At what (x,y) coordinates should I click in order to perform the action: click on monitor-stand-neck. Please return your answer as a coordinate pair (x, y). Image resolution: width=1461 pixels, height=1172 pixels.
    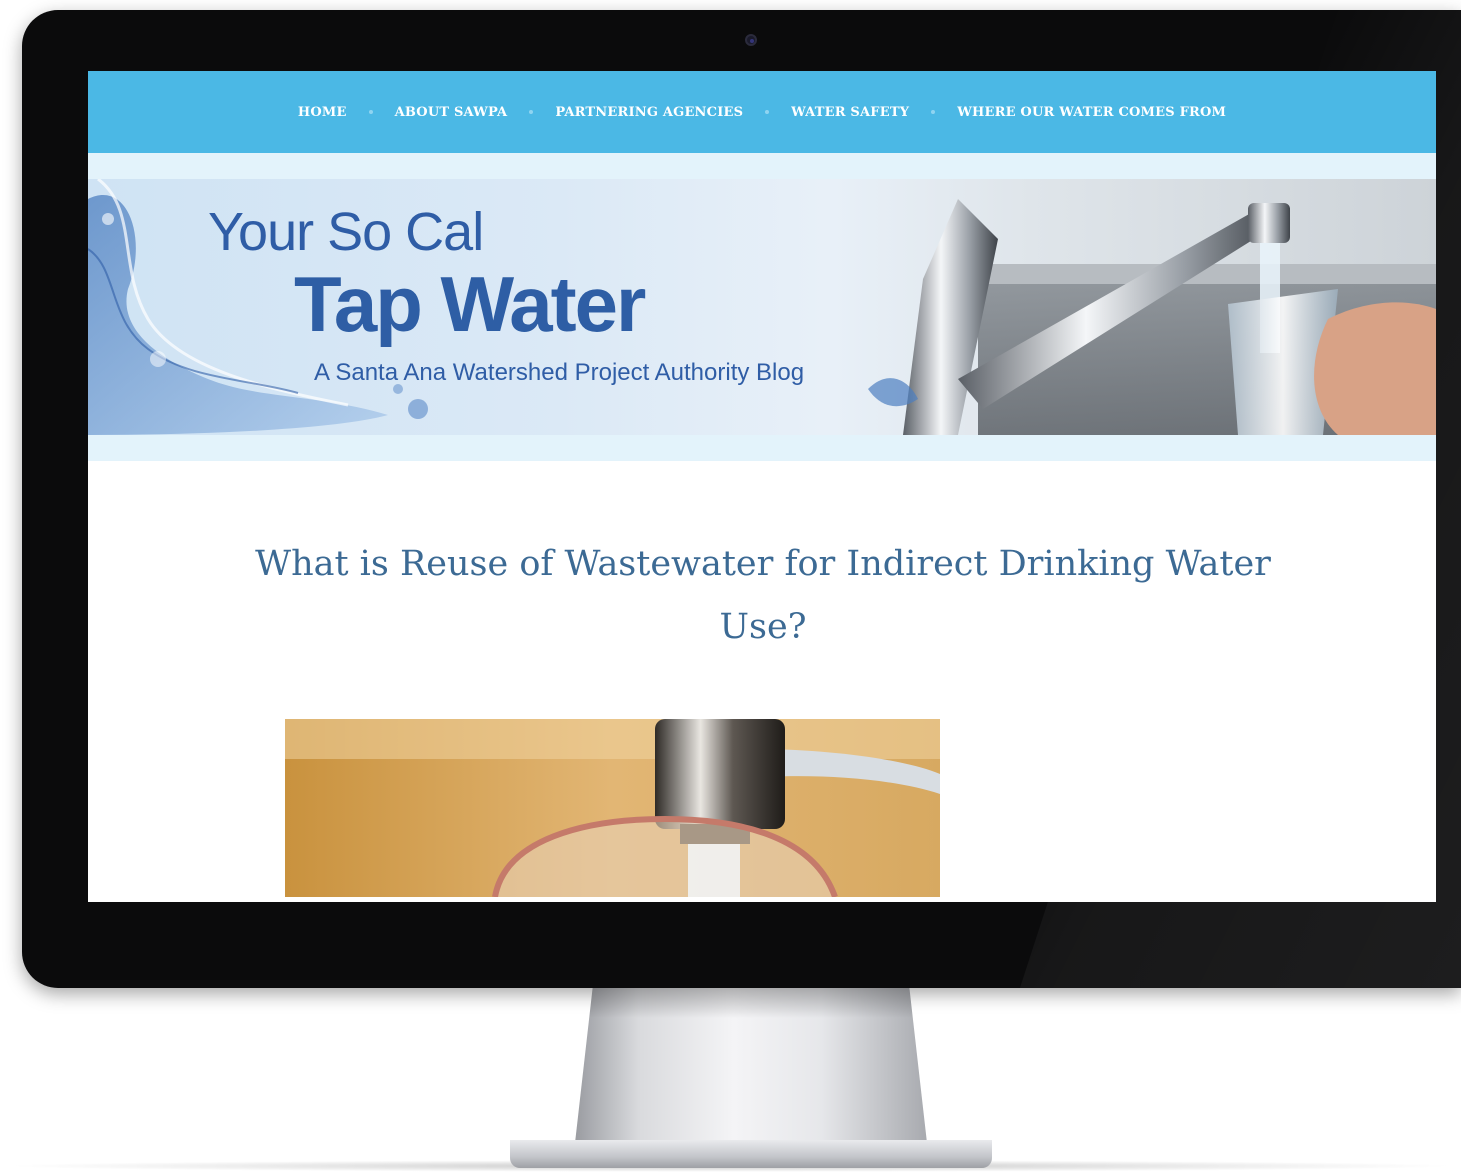
    Looking at the image, I should click on (751, 1065).